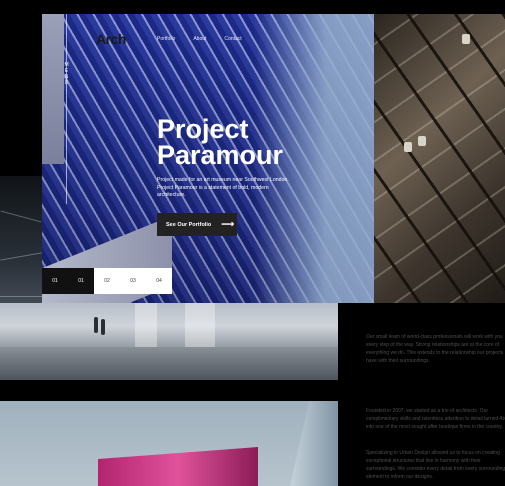  Describe the element at coordinates (189, 224) in the screenshot. I see `see-portfolio-label: See Our Portfolio` at that location.